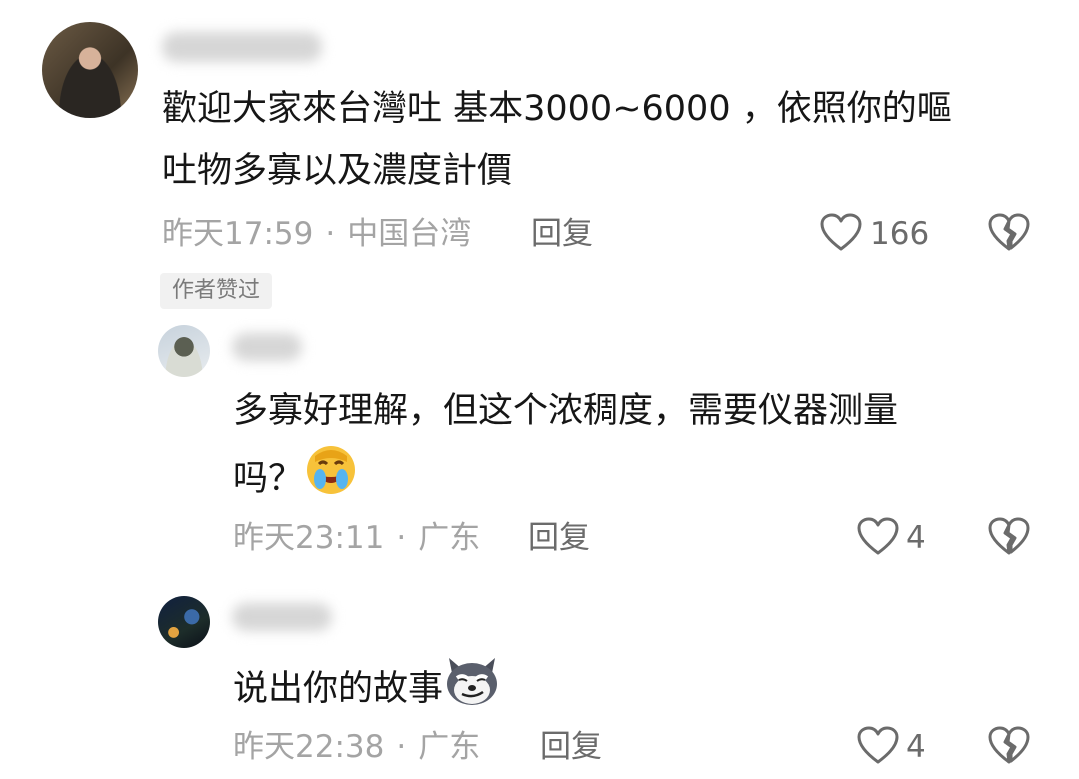  Describe the element at coordinates (566, 411) in the screenshot. I see `comment-text-line: 多寡好理解，但这个浓稠度，需要仪器测量` at that location.